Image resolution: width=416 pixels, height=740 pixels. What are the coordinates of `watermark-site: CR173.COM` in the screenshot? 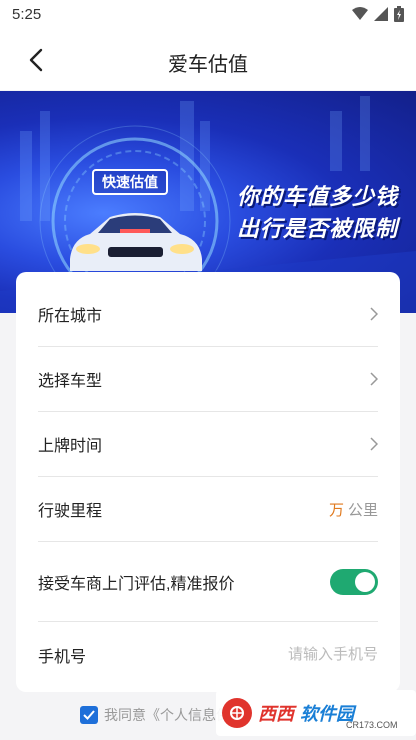 It's located at (372, 725).